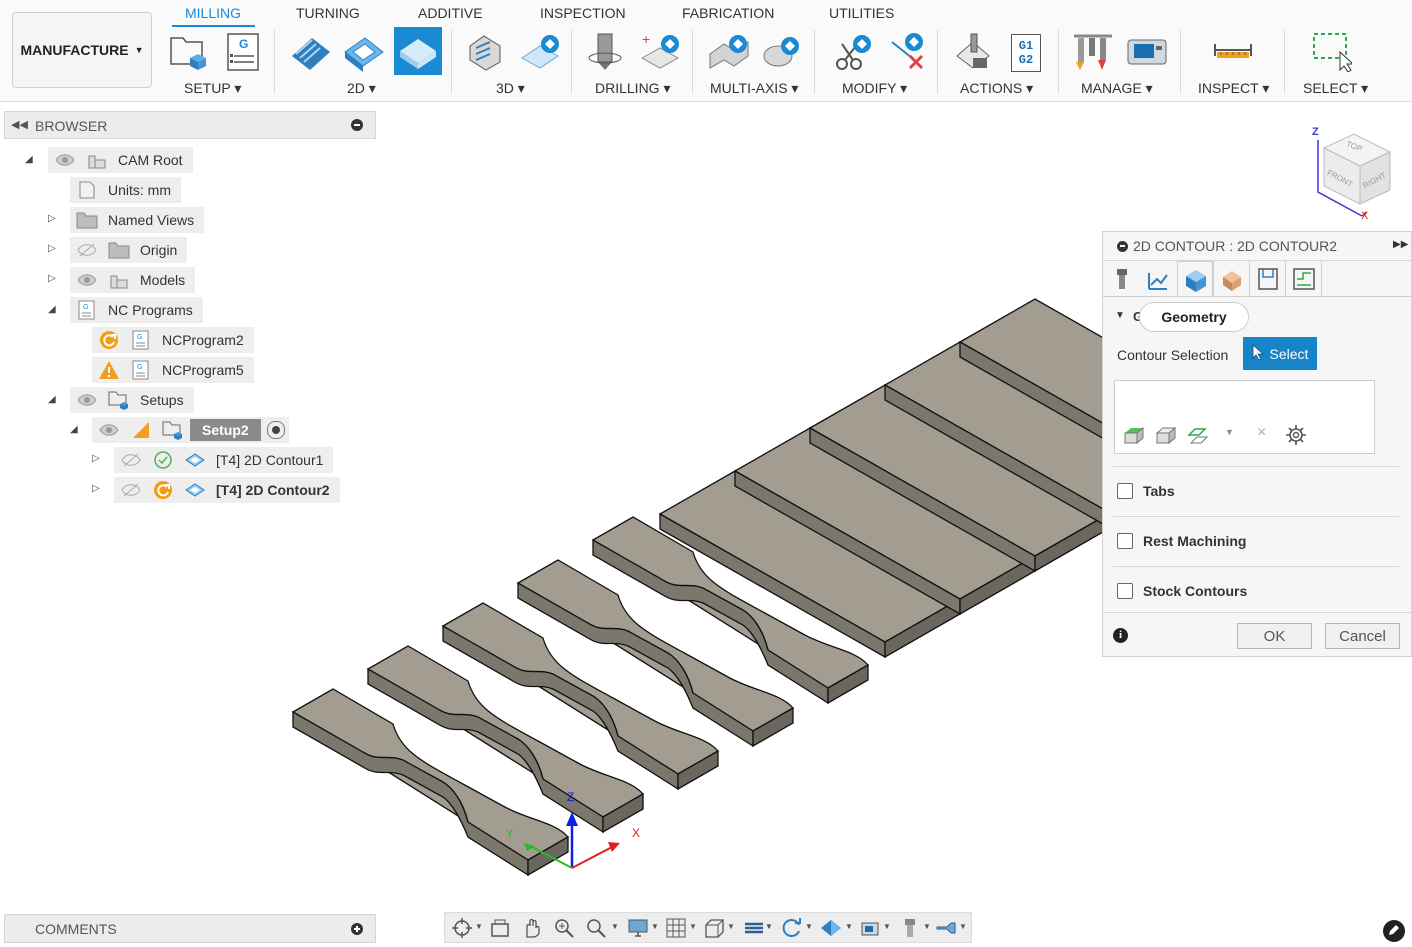 The image size is (1412, 947). Describe the element at coordinates (1235, 246) in the screenshot. I see `dialog-title: 2D CONTOUR : 2D CONTOUR2` at that location.